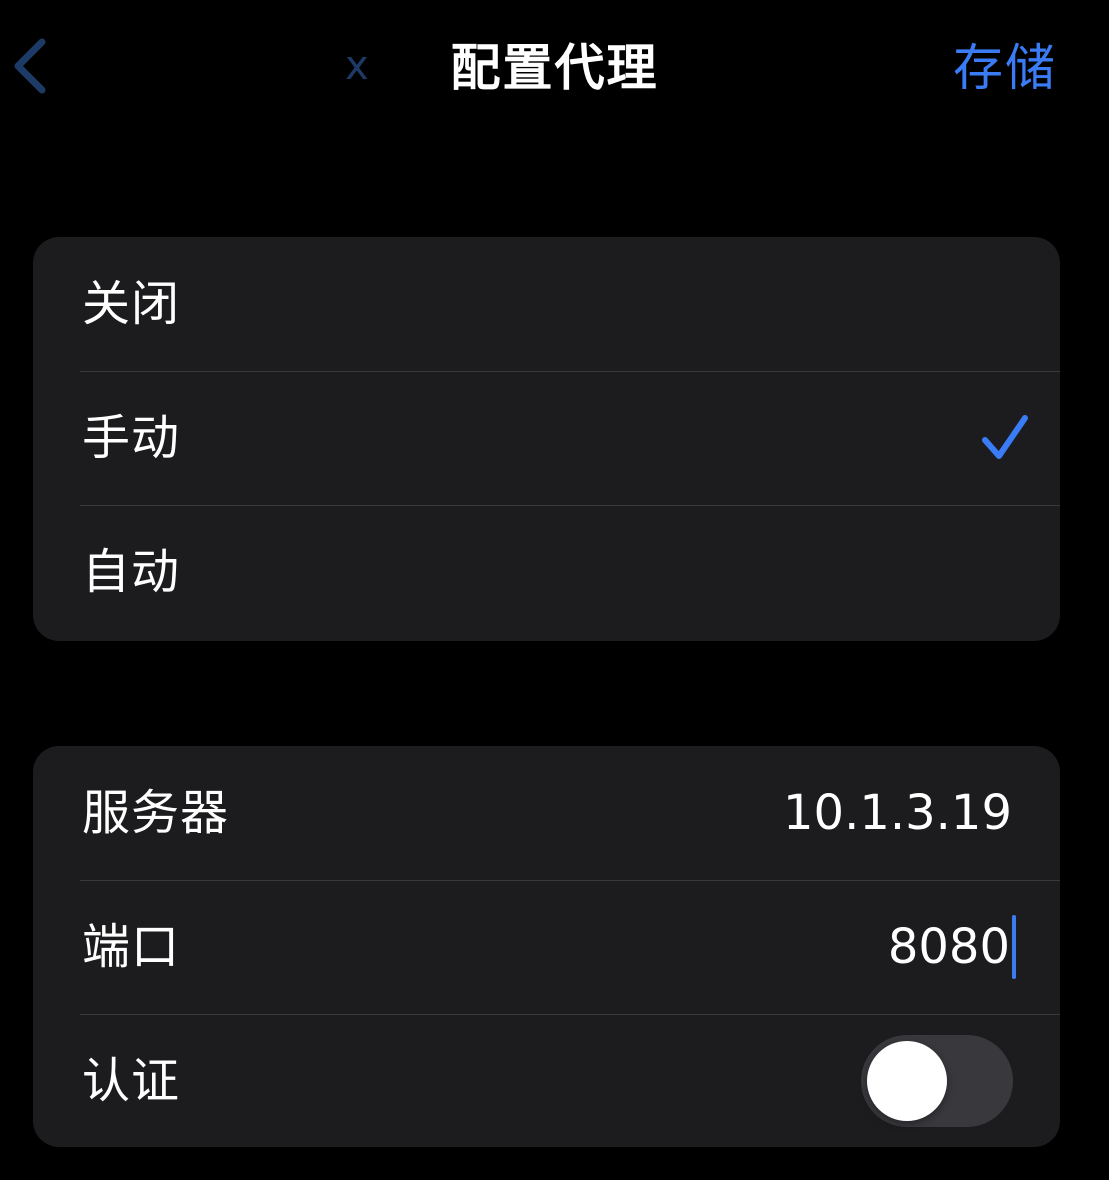  Describe the element at coordinates (546, 1080) in the screenshot. I see `auth-row: 认证` at that location.